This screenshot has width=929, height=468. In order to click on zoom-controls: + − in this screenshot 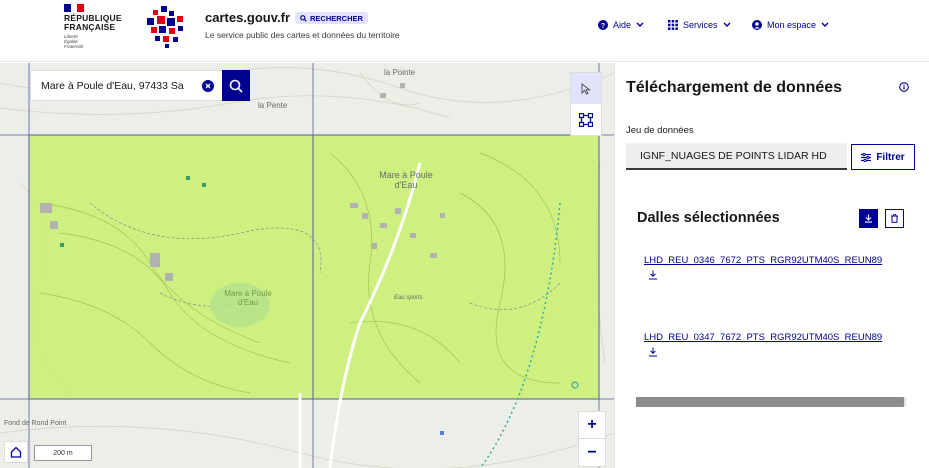, I will do `click(592, 439)`.